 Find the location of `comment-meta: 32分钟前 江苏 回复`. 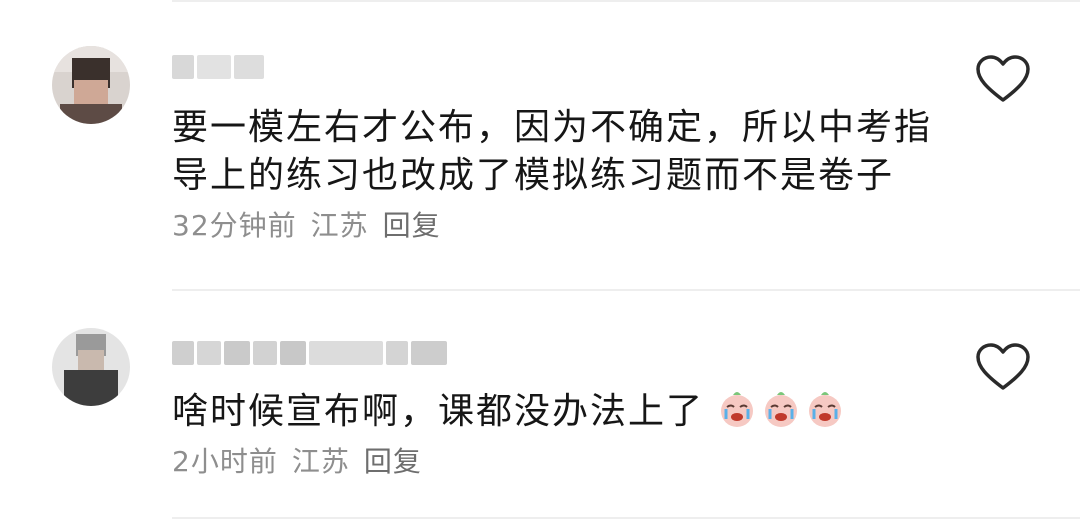

comment-meta: 32分钟前 江苏 回复 is located at coordinates (313, 225).